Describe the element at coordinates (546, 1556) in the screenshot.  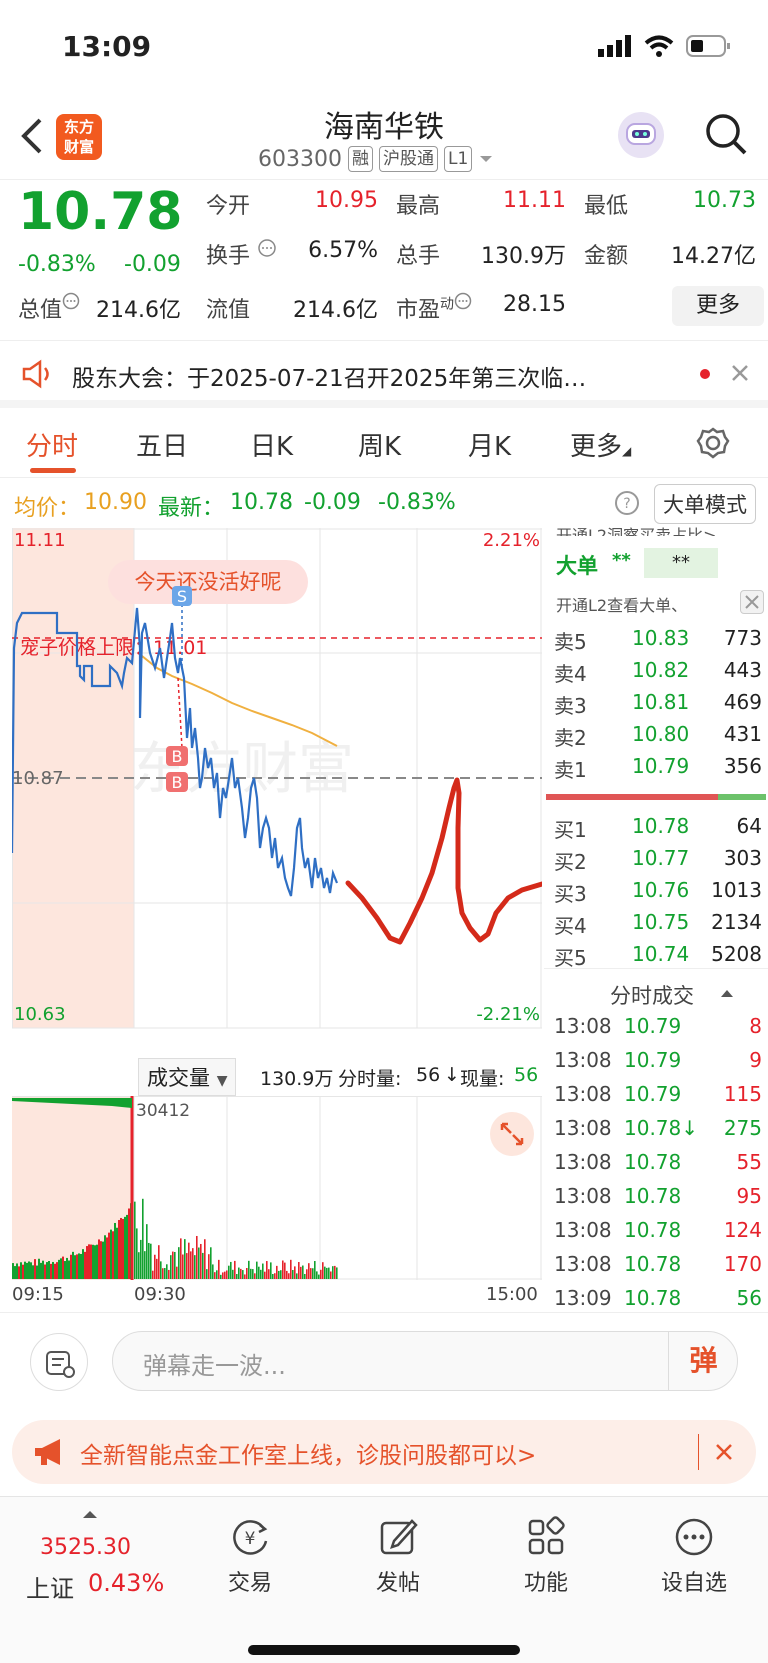
I see `nav-functions: 功能` at that location.